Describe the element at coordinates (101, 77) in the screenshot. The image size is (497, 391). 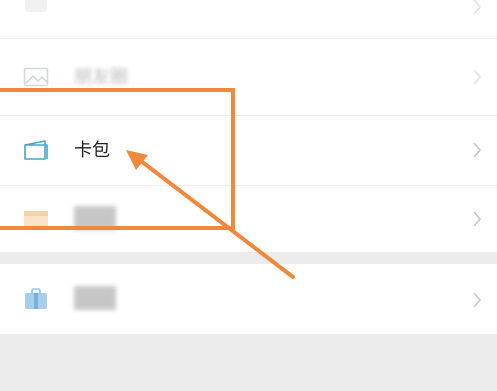
I see `list-item-label: 朋友圈` at that location.